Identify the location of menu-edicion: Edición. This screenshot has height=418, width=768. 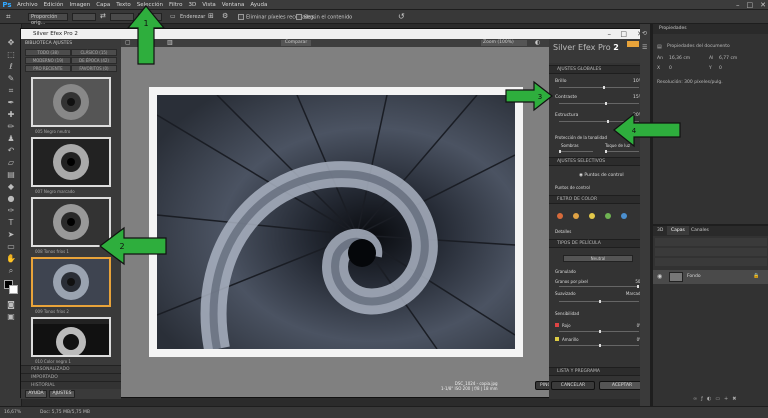
(54, 5).